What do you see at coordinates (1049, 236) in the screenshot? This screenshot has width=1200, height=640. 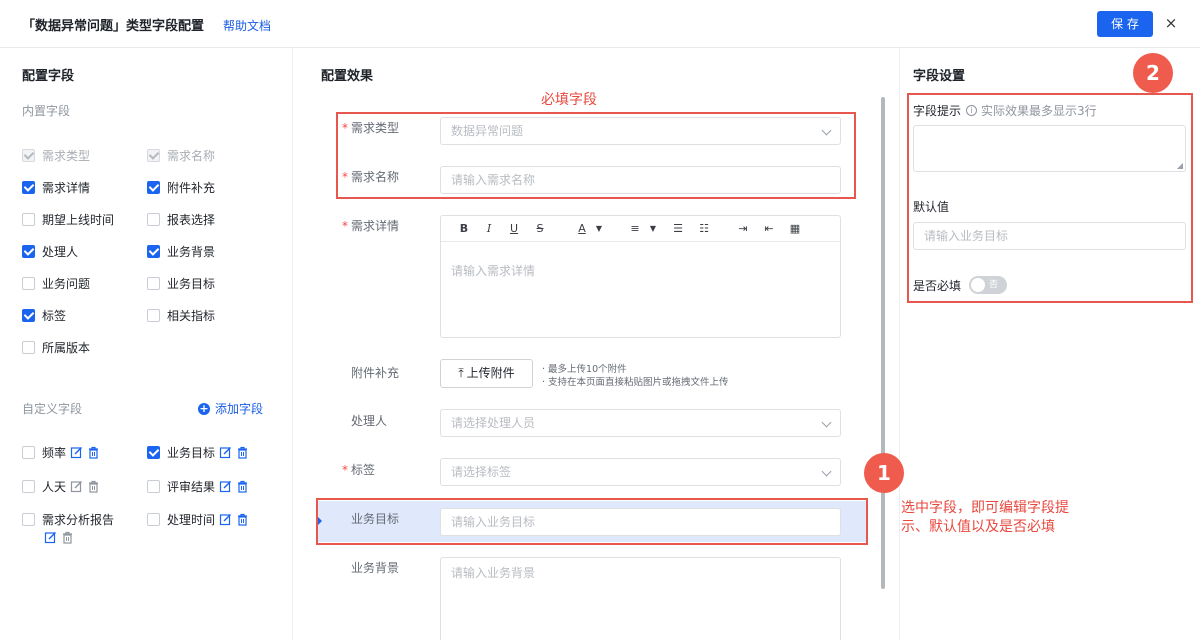 I see `default-value-input: 请输入业务目标` at bounding box center [1049, 236].